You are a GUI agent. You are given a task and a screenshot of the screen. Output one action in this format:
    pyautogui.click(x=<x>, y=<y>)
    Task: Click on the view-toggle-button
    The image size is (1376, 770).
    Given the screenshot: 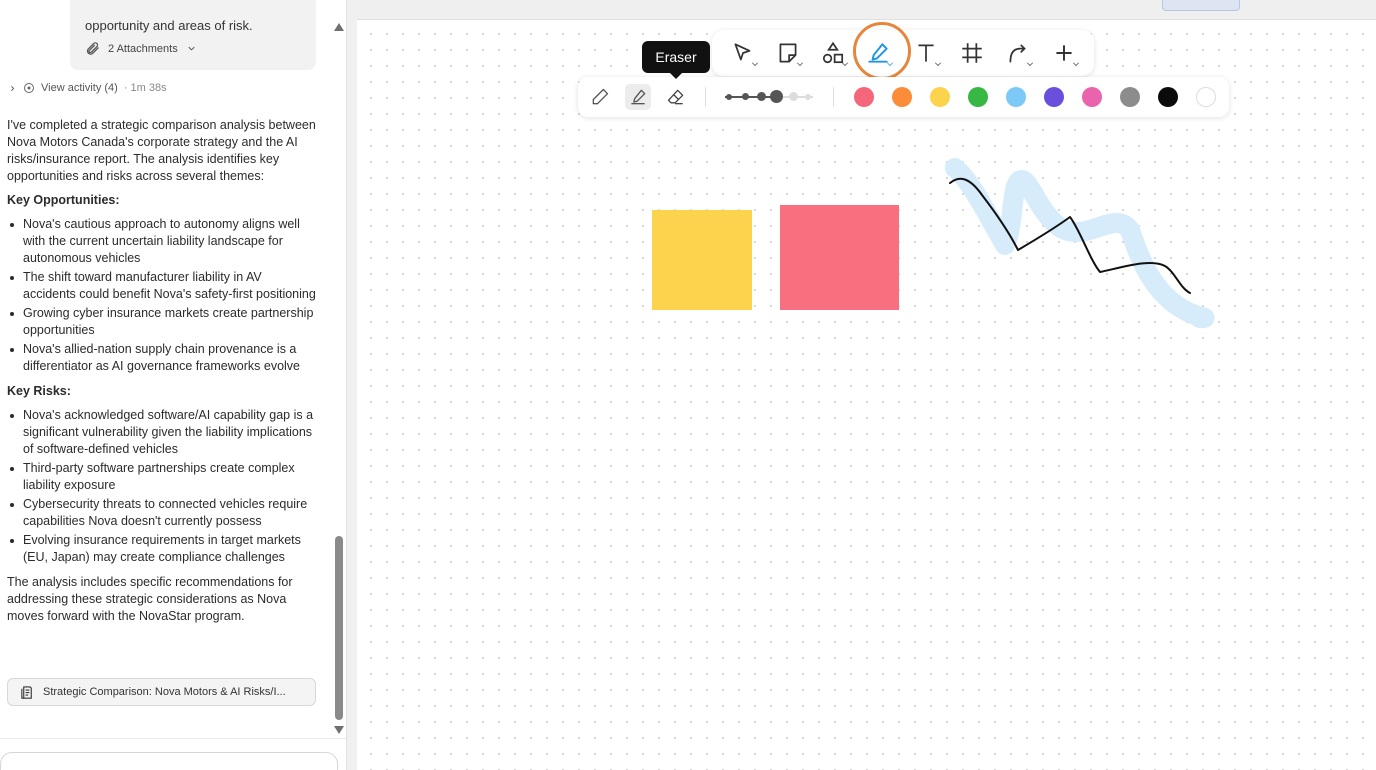 What is the action you would take?
    pyautogui.click(x=1201, y=5)
    